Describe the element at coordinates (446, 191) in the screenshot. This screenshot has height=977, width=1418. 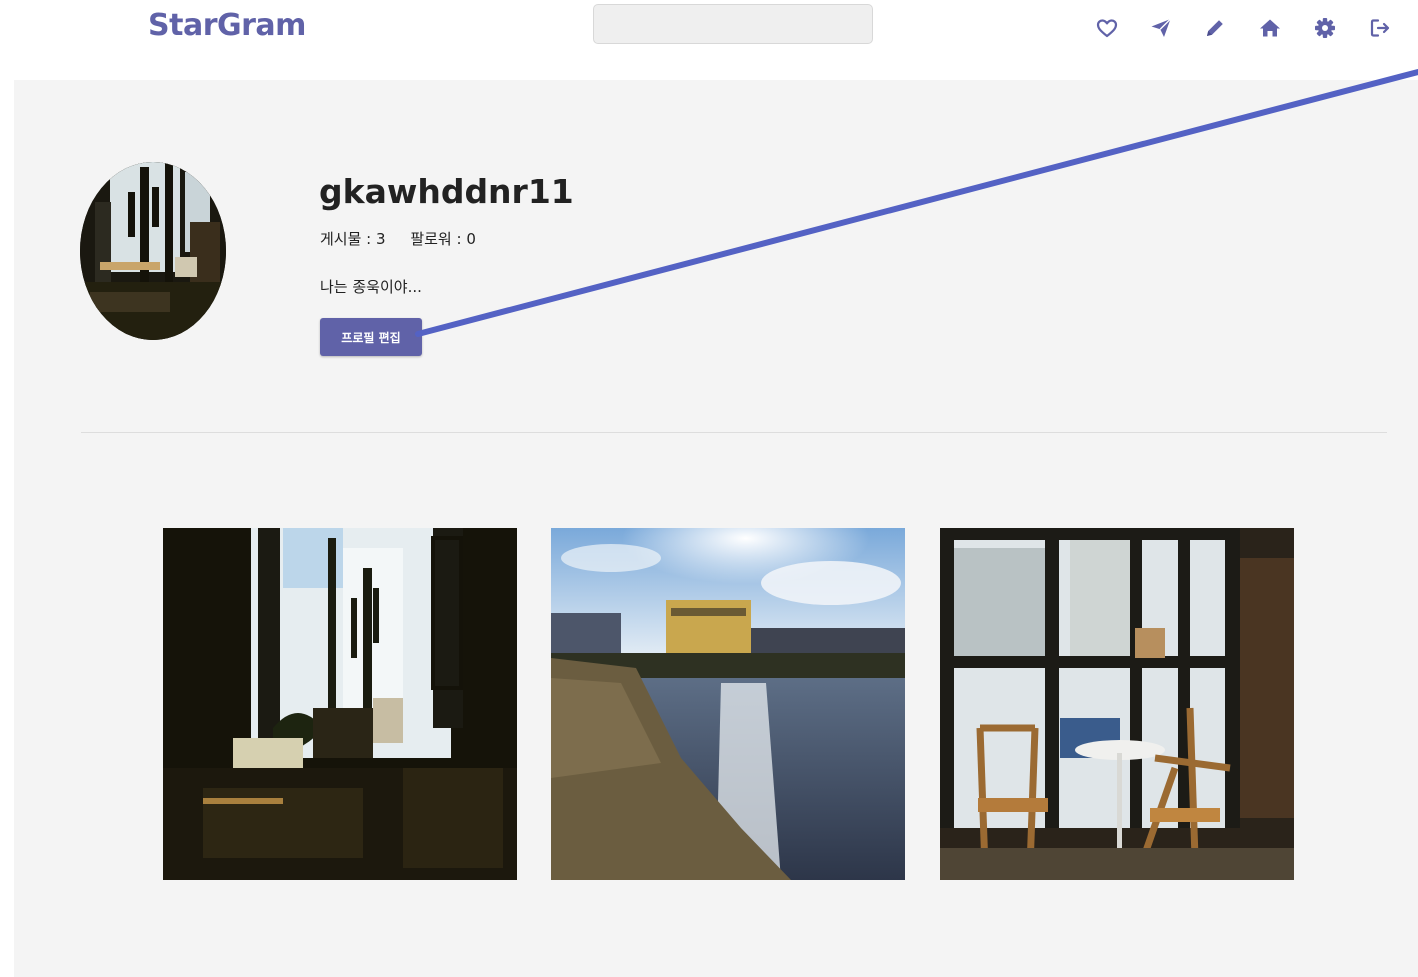
I see `profile-username: gkawhddnr11` at that location.